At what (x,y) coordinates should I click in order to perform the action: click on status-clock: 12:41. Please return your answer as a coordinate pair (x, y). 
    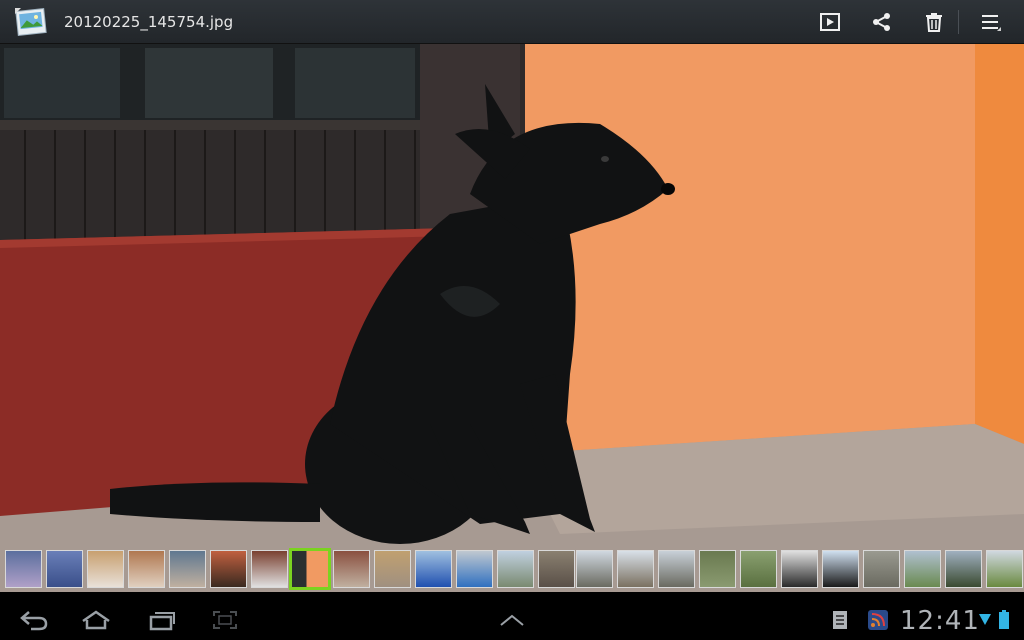
    Looking at the image, I should click on (940, 621).